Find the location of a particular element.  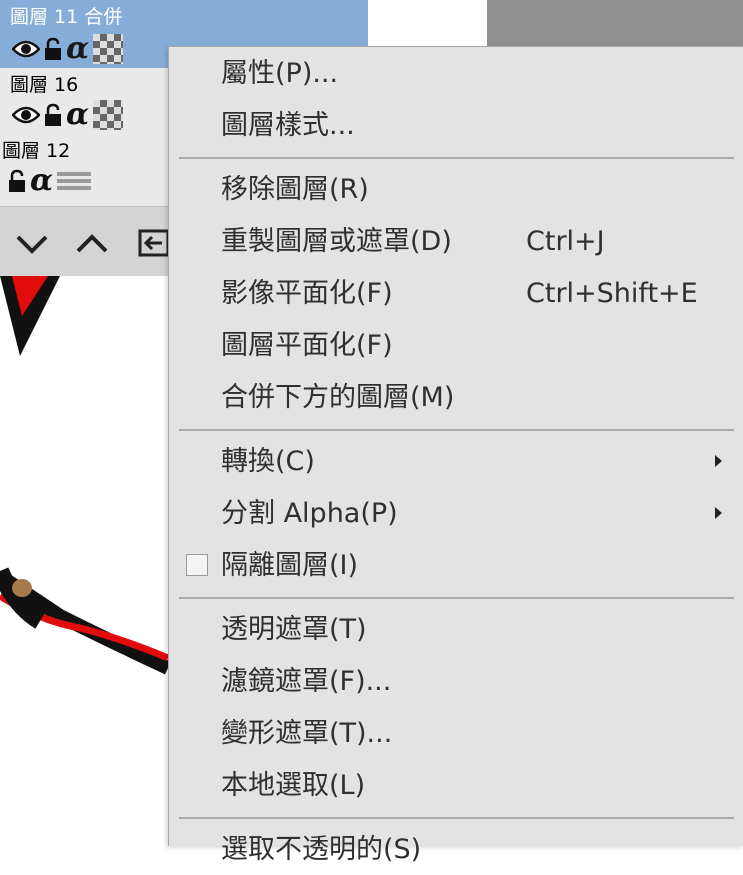

menu-item-label: 圖層平面化(F) is located at coordinates (307, 345).